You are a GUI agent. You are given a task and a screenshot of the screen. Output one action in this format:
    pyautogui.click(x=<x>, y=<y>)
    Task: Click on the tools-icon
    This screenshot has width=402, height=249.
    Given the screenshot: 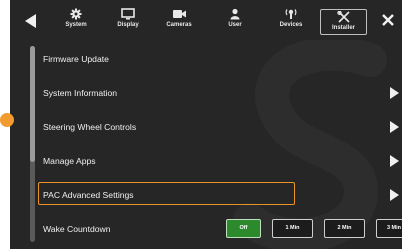 What is the action you would take?
    pyautogui.click(x=343, y=17)
    